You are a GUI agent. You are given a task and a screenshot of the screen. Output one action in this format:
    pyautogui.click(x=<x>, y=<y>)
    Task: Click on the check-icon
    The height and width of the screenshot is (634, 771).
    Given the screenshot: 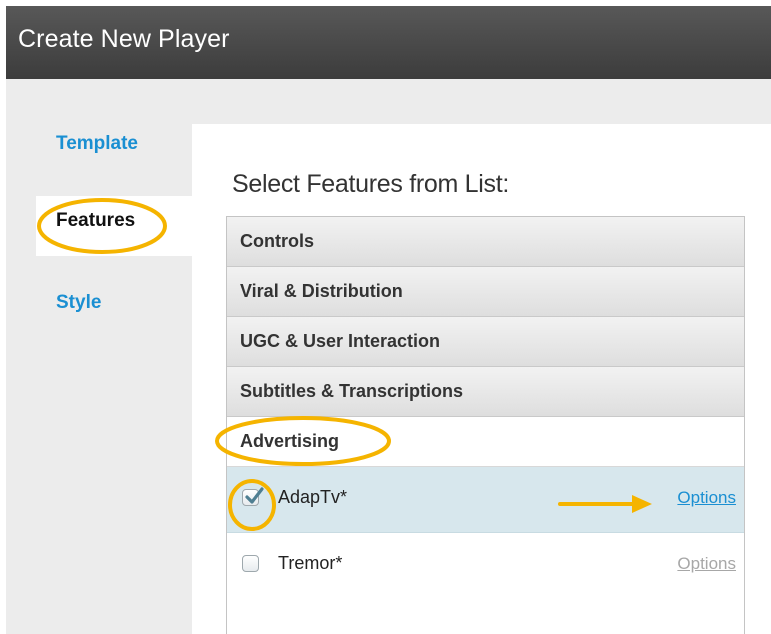 What is the action you would take?
    pyautogui.click(x=254, y=495)
    